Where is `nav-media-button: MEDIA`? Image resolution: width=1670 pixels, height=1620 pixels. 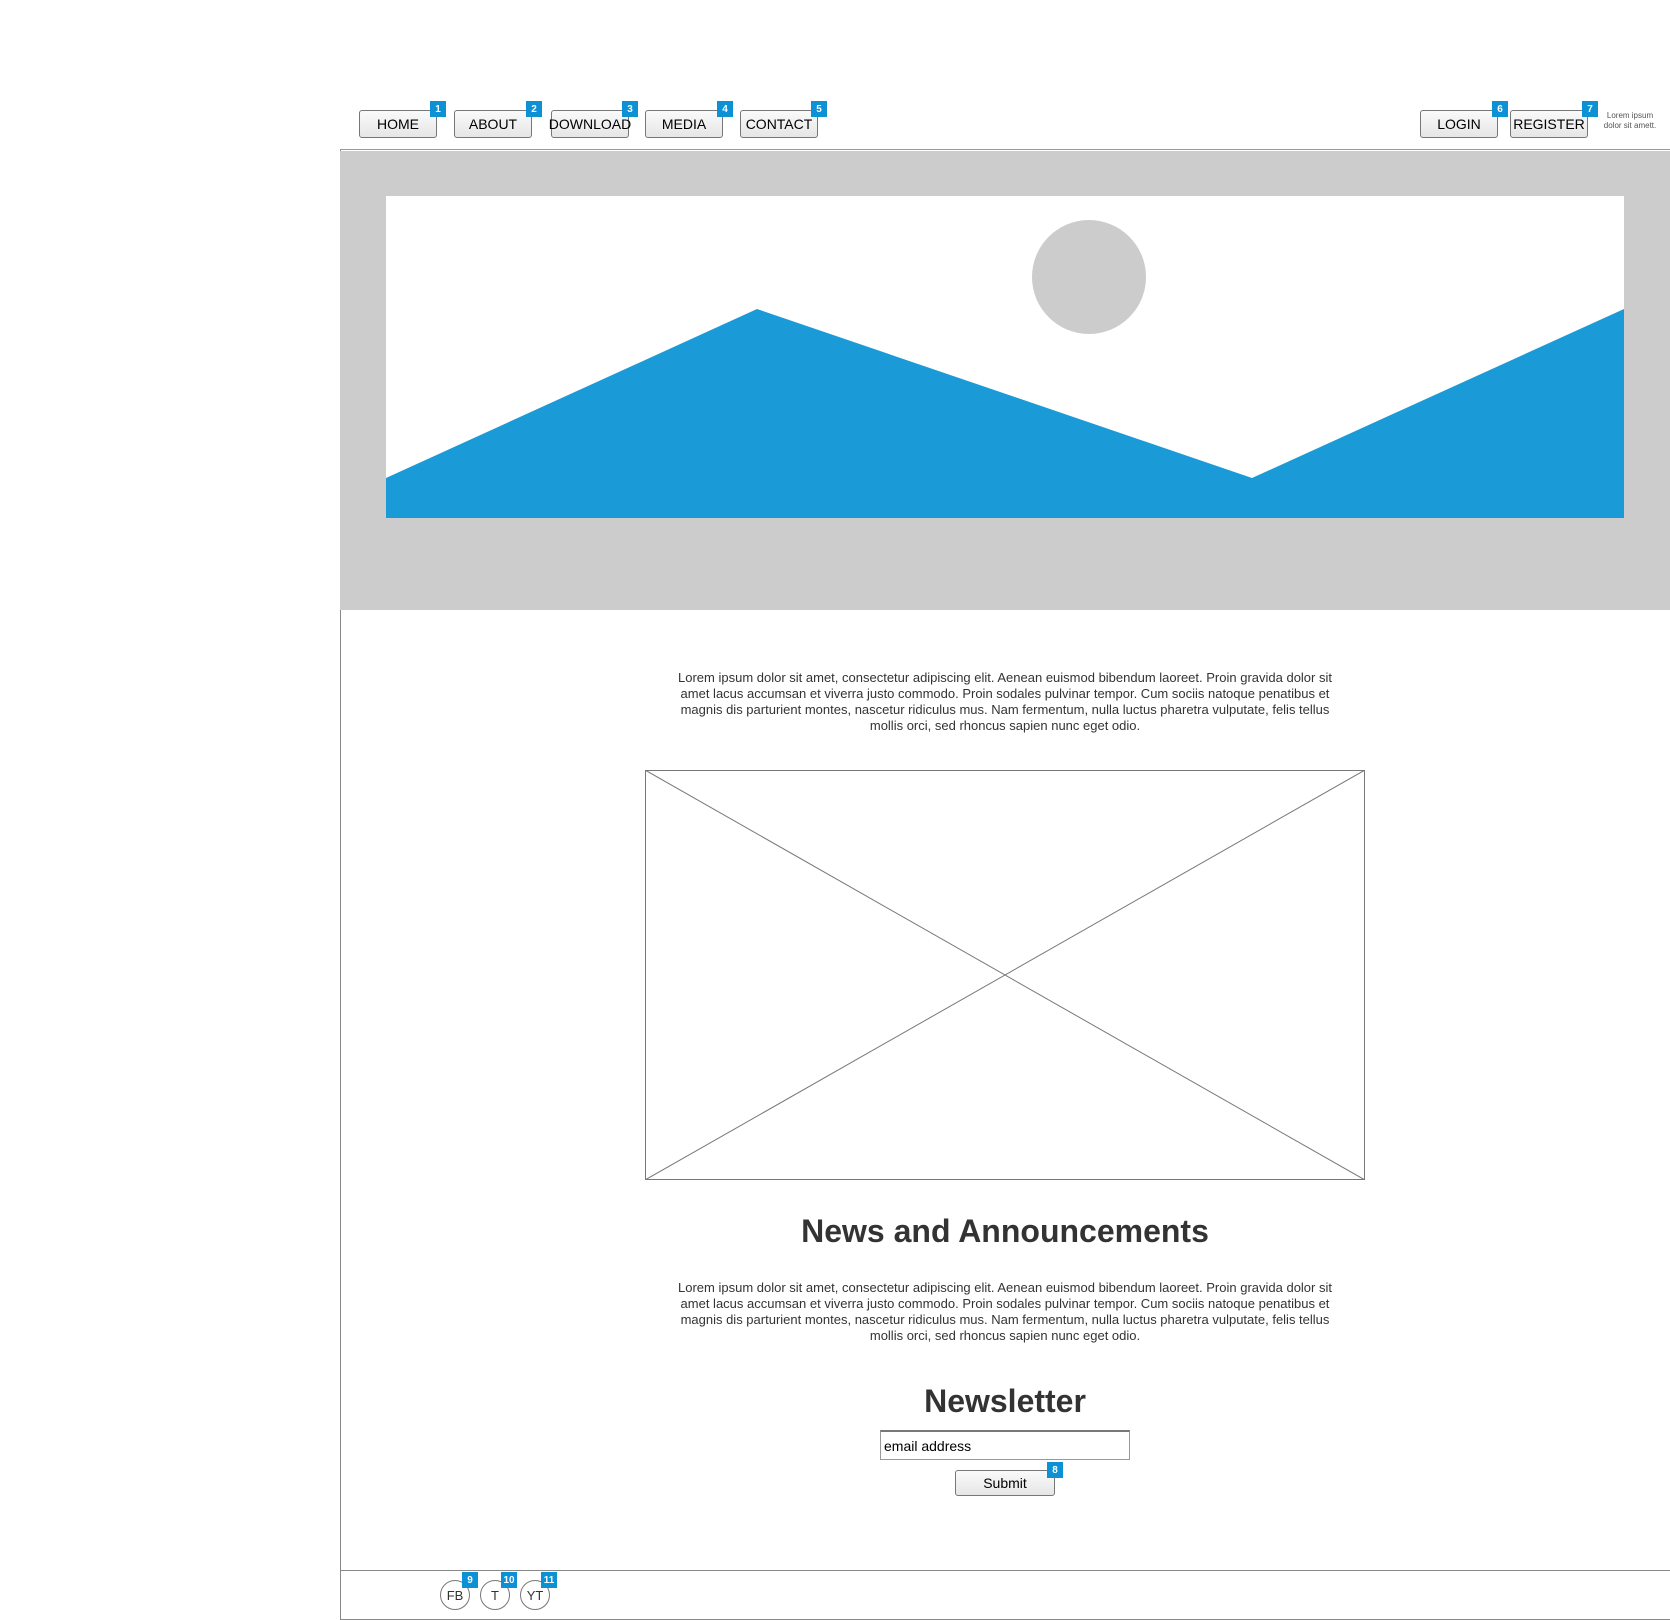
nav-media-button: MEDIA is located at coordinates (684, 124).